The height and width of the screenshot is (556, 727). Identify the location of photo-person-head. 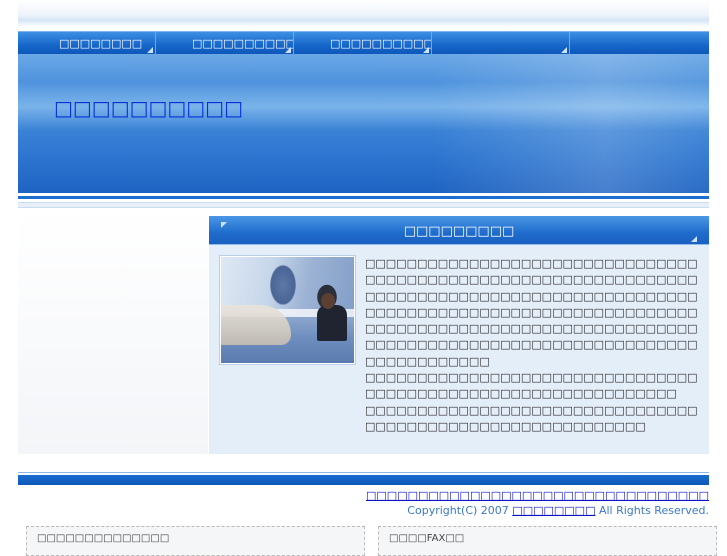
(328, 301).